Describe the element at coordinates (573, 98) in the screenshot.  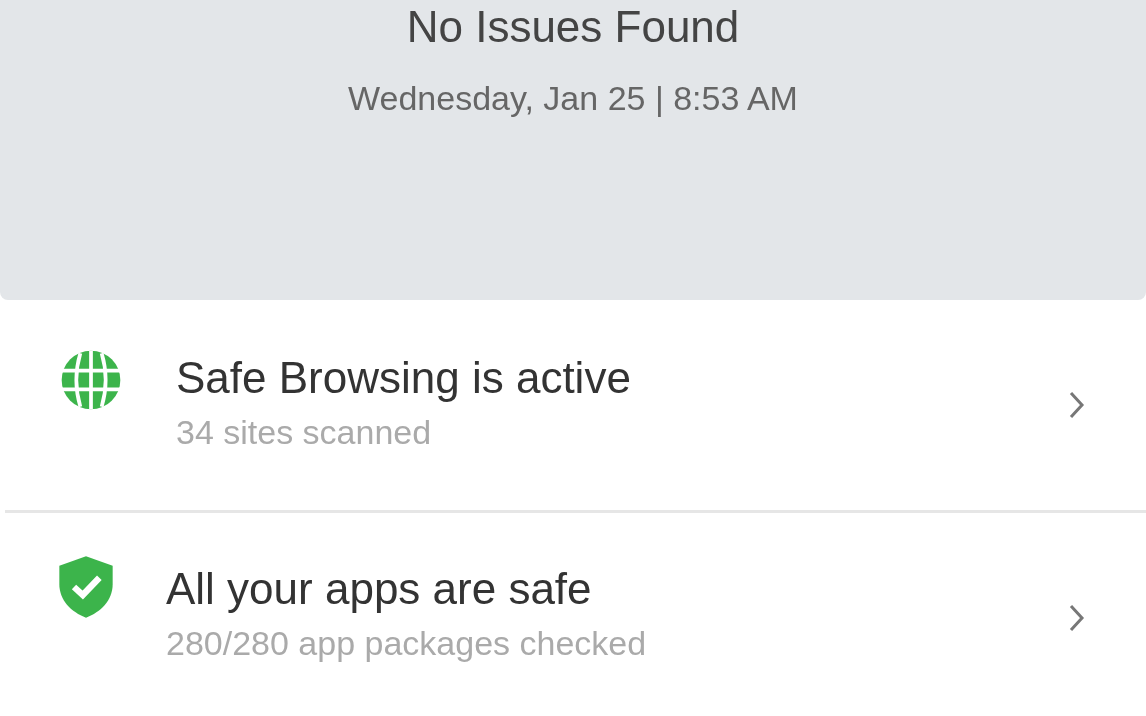
I see `scan-timestamp: Wednesday, Jan 25 | 8:53 AM` at that location.